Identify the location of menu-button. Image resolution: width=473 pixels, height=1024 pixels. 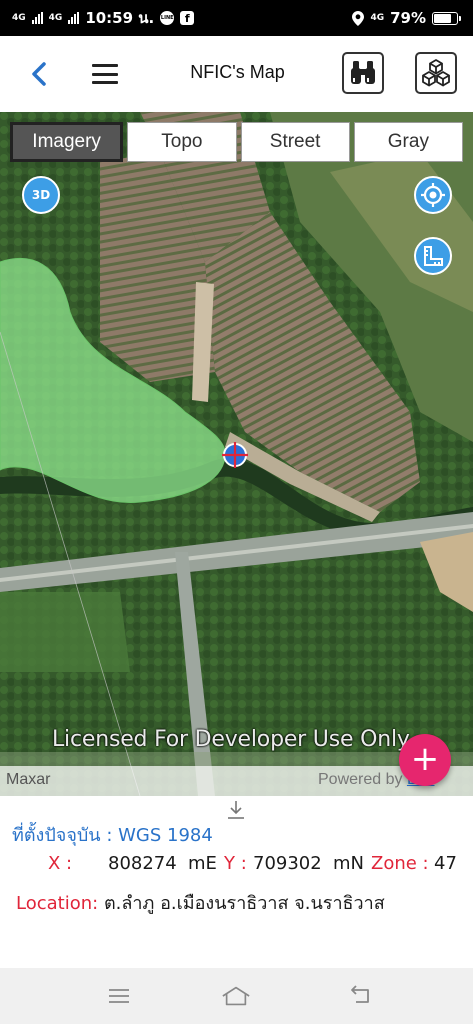
(105, 74).